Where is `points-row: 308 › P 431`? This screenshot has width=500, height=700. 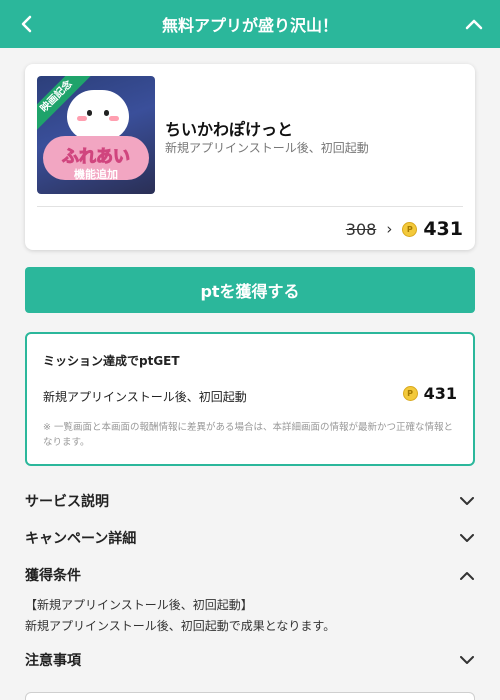
points-row: 308 › P 431 is located at coordinates (404, 229).